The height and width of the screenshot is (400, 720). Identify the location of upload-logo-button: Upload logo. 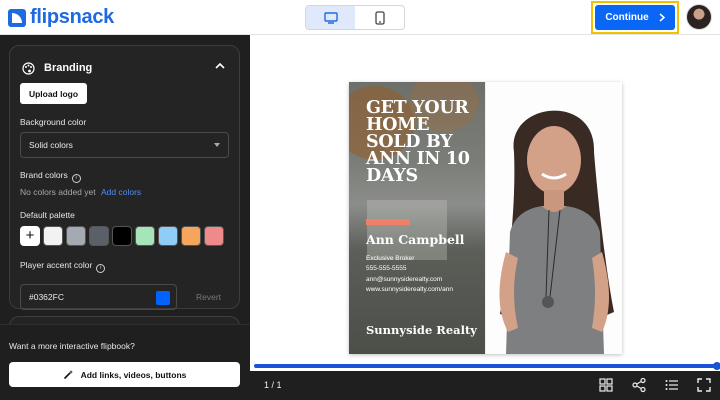
(53, 93).